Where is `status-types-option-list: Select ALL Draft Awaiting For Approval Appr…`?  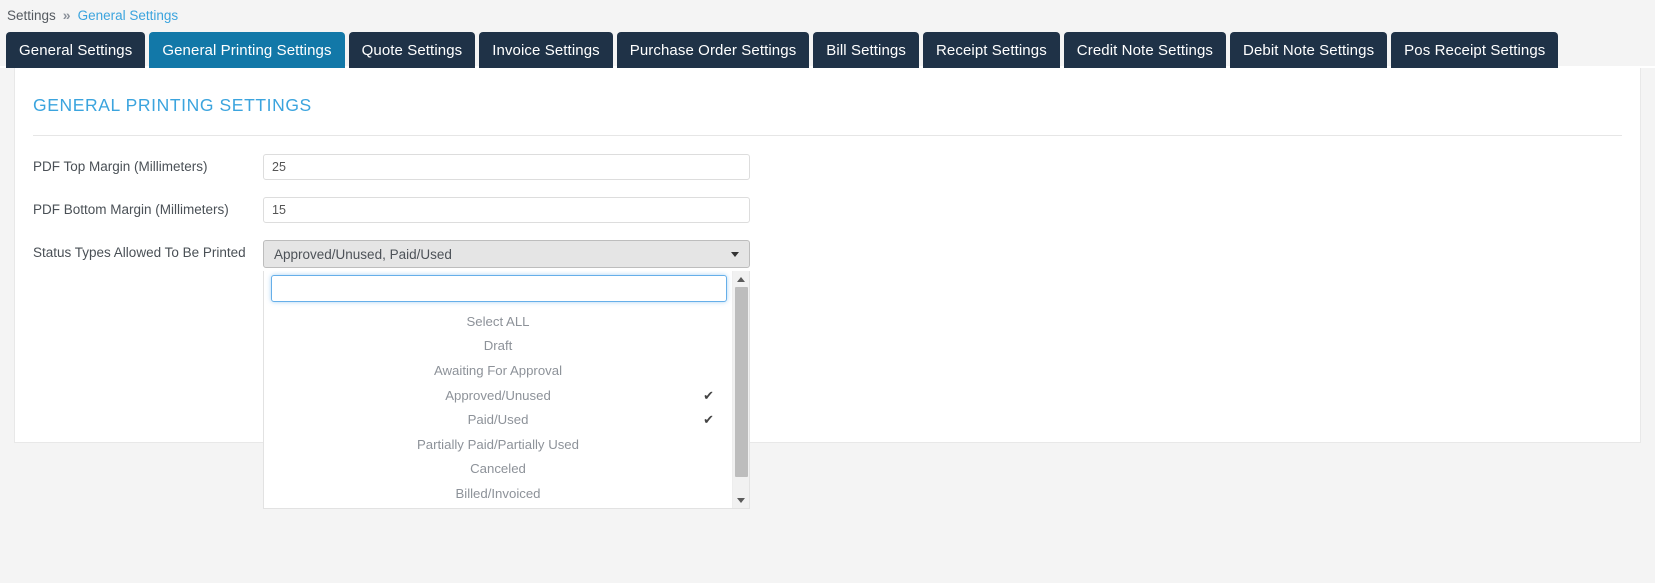 status-types-option-list: Select ALL Draft Awaiting For Approval Appr… is located at coordinates (498, 389).